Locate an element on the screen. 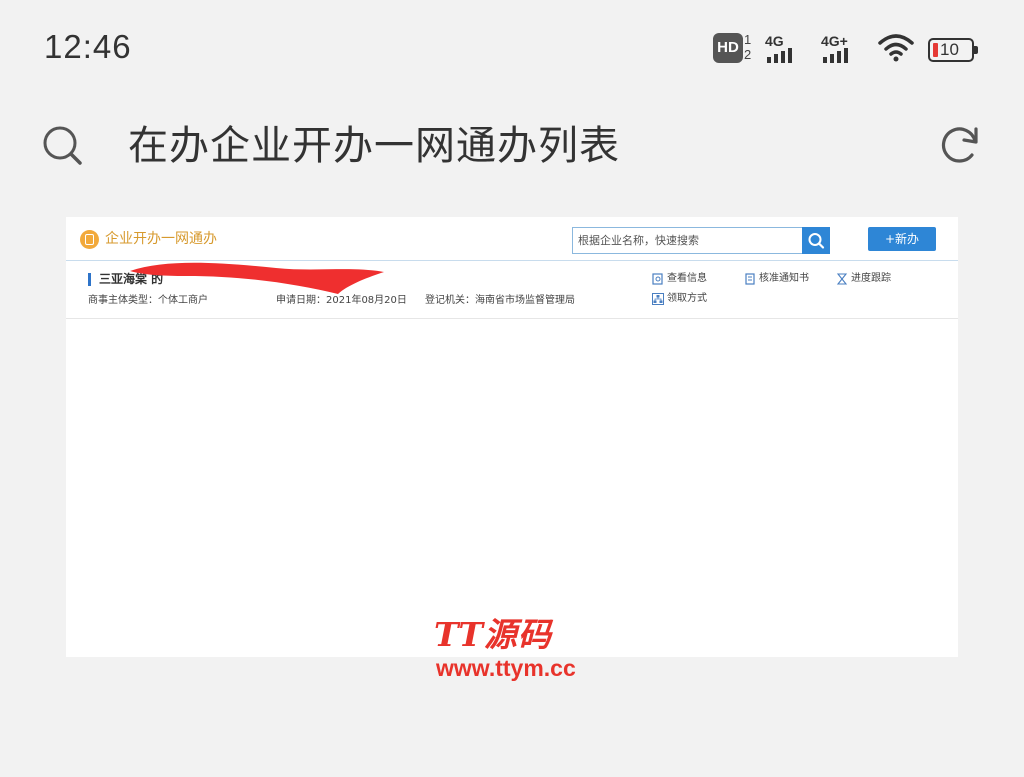  search-submit-button is located at coordinates (816, 240).